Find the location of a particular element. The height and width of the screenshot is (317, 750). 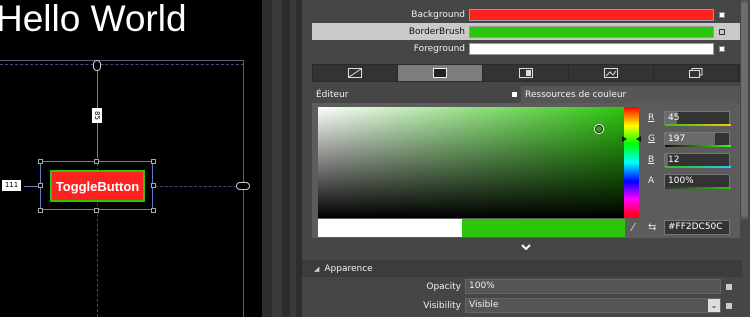

resize-handle-b is located at coordinates (96, 210).